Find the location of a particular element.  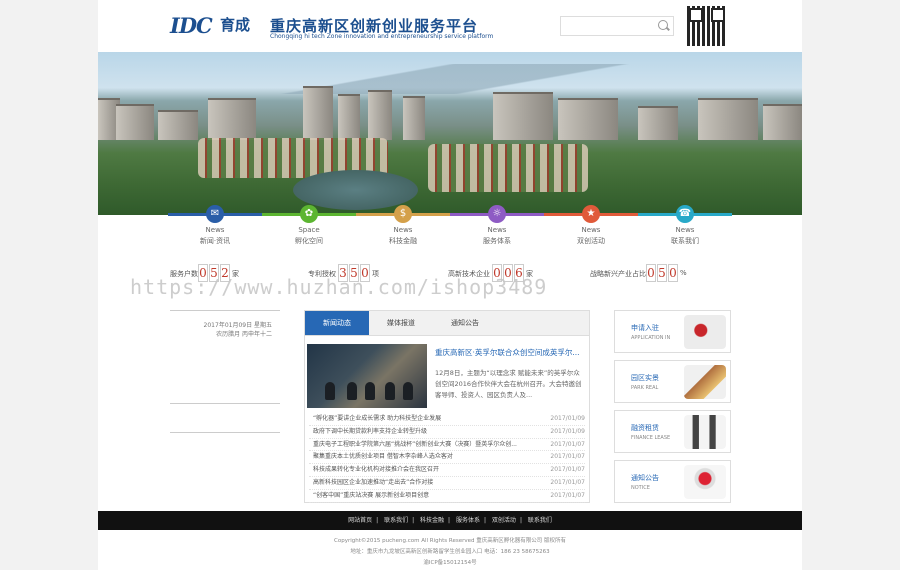

footer-link-home: 网站首页 is located at coordinates (360, 520).